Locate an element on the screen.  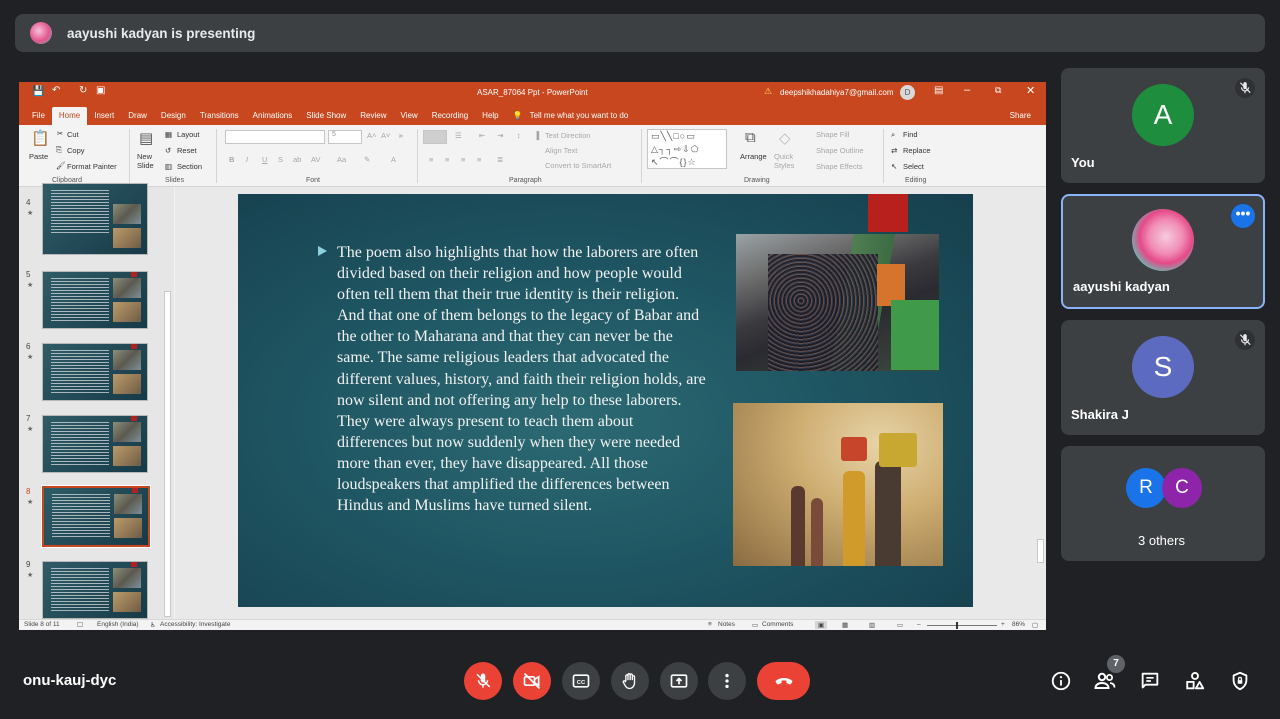
highlight-icon: ✎ is located at coordinates (367, 159).